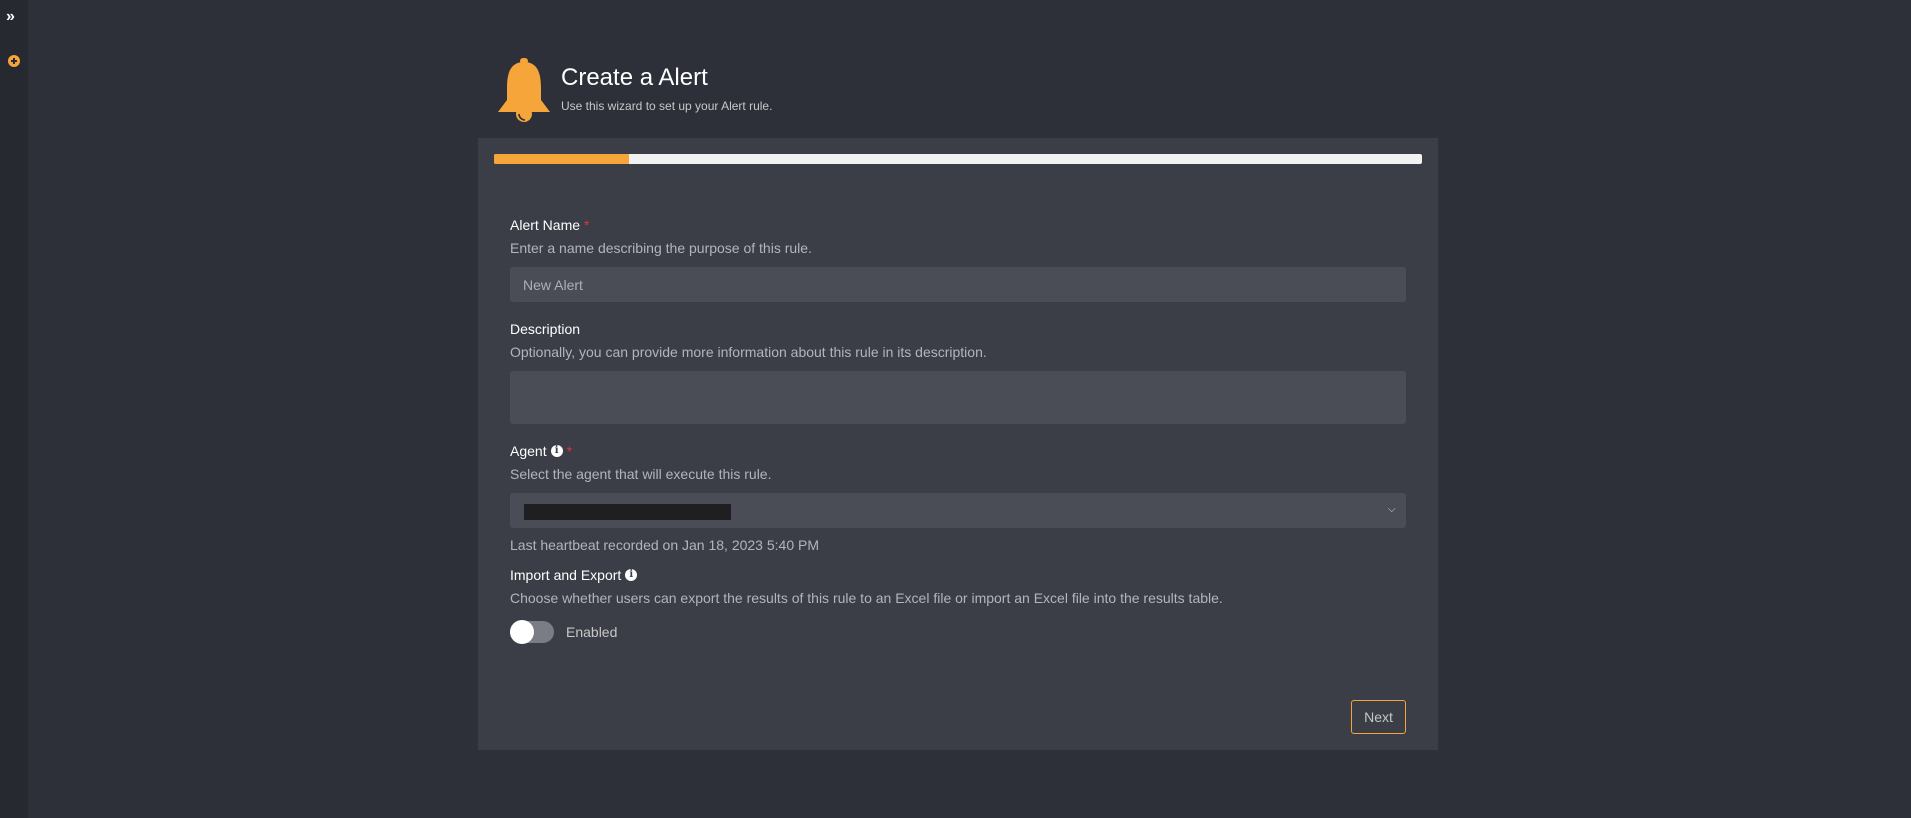 The image size is (1911, 818). I want to click on import-export-toggle, so click(532, 632).